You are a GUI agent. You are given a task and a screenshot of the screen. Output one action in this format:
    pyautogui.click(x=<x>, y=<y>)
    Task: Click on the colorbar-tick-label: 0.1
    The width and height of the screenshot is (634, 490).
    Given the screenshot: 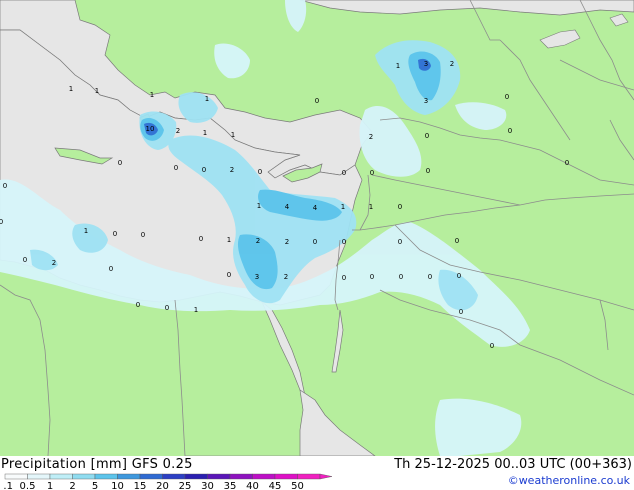 What is the action you would take?
    pyautogui.click(x=8, y=485)
    